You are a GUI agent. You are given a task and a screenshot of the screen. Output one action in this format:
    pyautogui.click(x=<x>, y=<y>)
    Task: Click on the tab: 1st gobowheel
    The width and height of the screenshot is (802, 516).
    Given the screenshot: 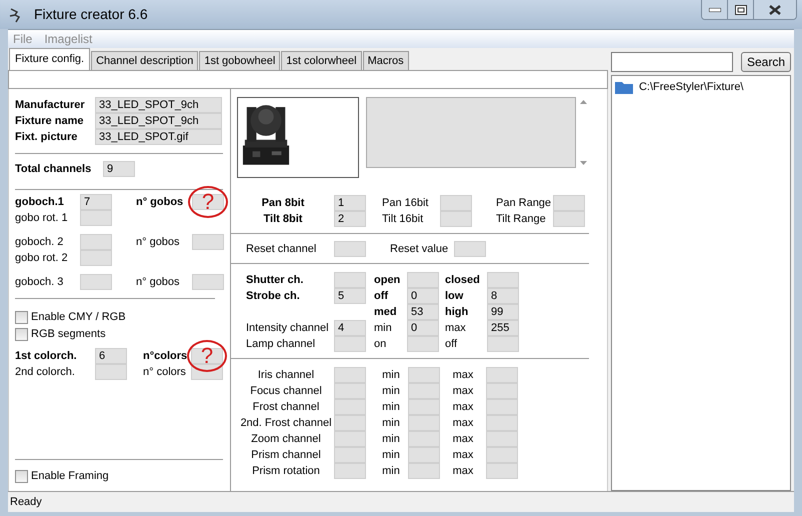 What is the action you would take?
    pyautogui.click(x=239, y=60)
    